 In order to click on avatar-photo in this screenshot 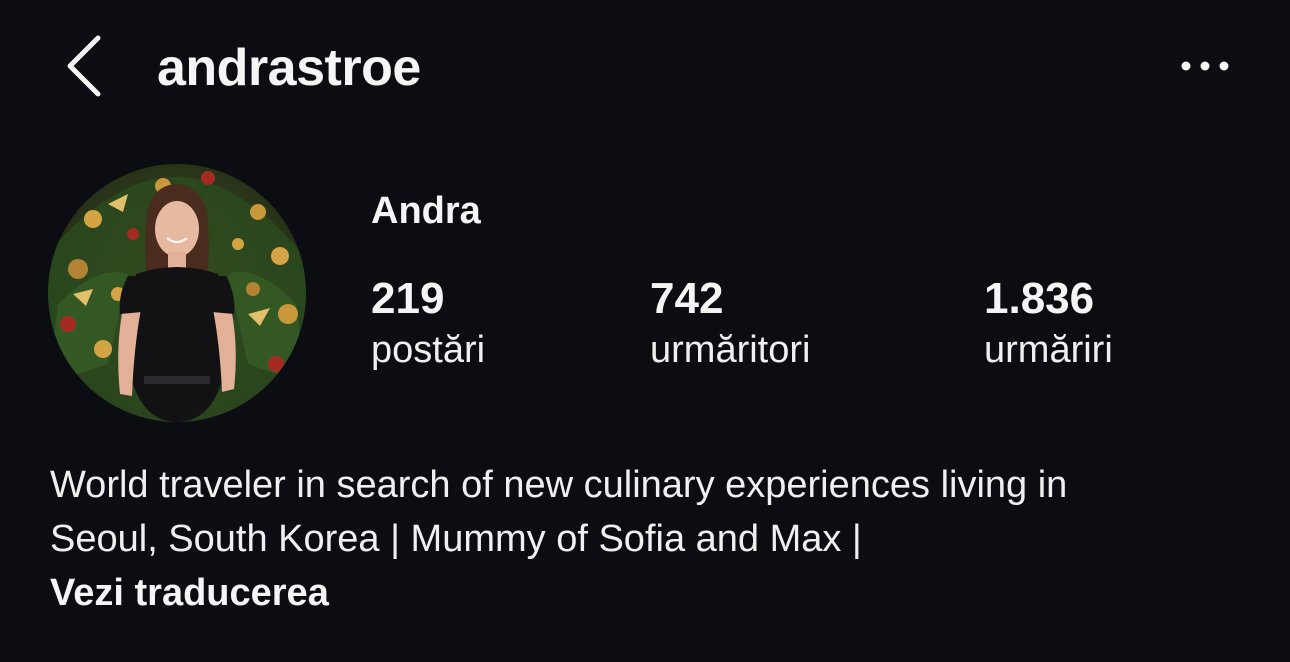, I will do `click(177, 293)`.